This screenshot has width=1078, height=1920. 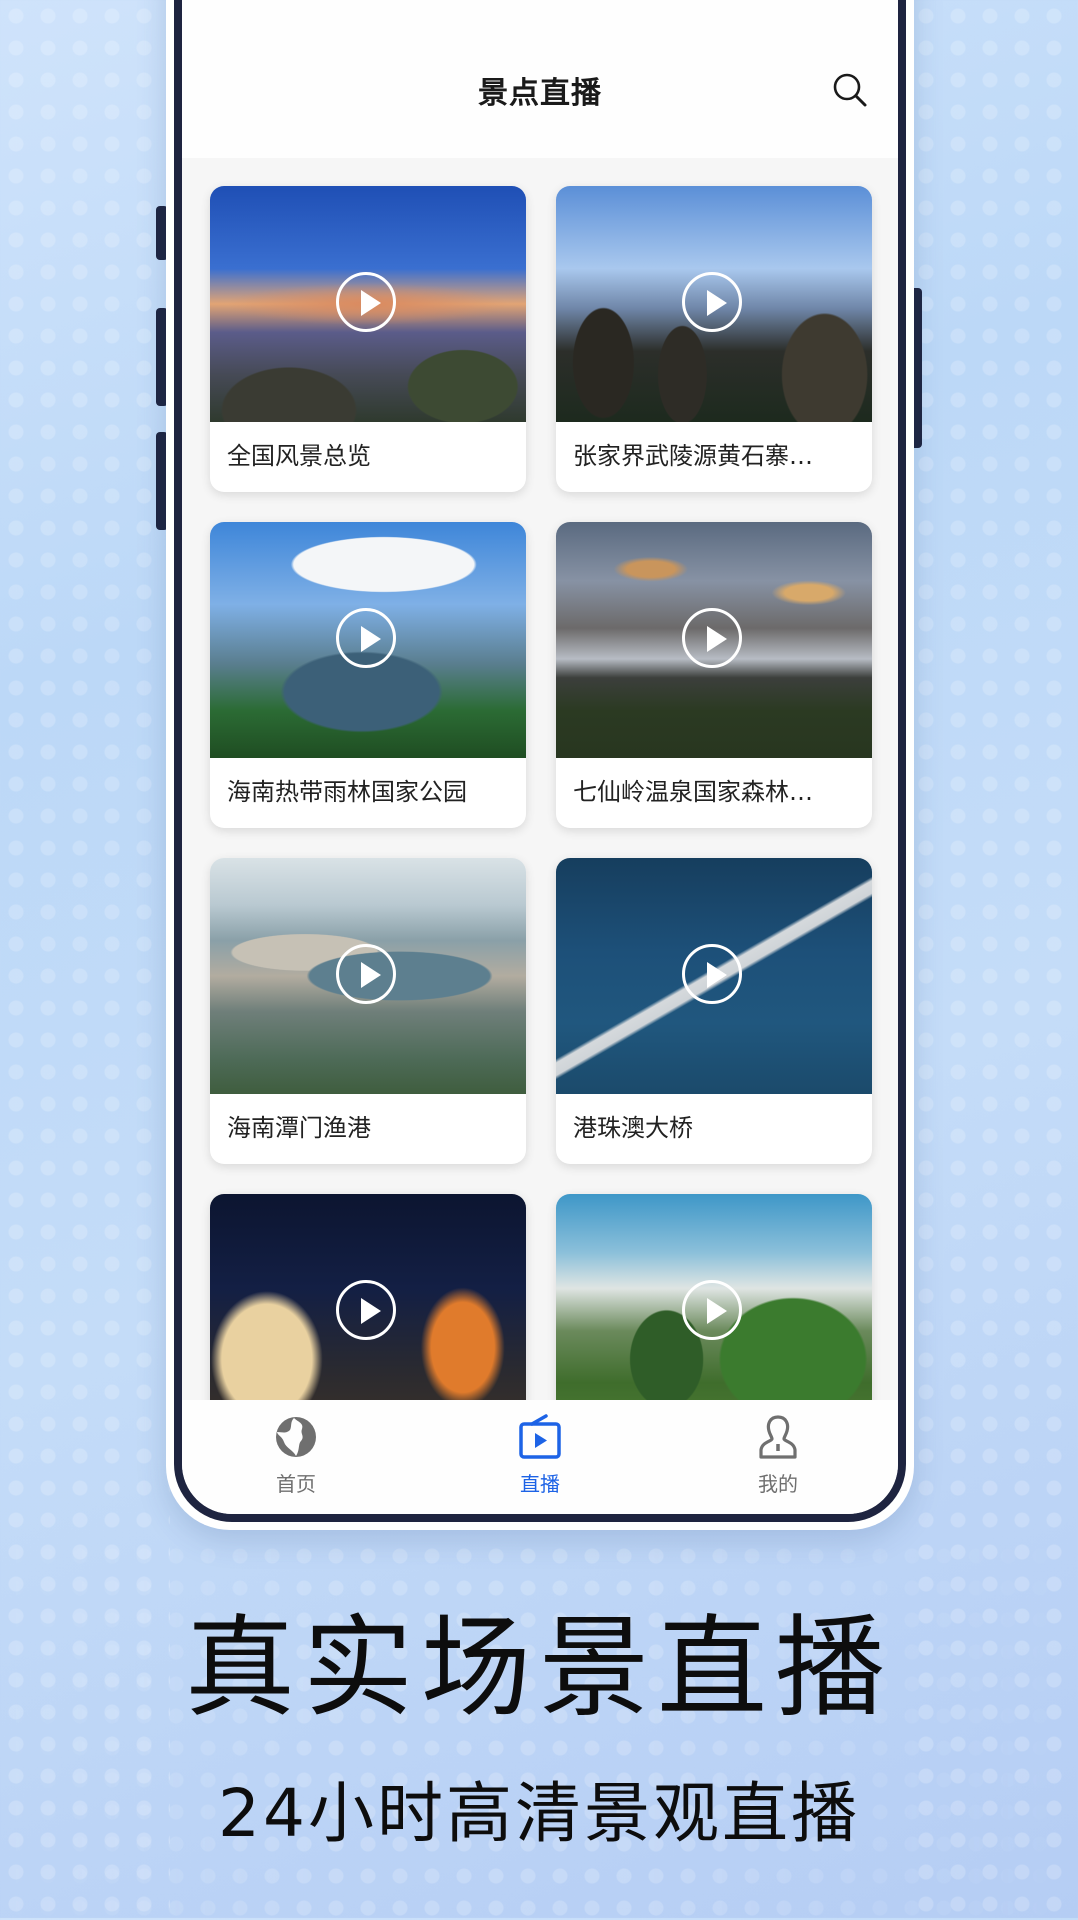 What do you see at coordinates (368, 675) in the screenshot?
I see `scenic-card: 海南热带雨林国家公园` at bounding box center [368, 675].